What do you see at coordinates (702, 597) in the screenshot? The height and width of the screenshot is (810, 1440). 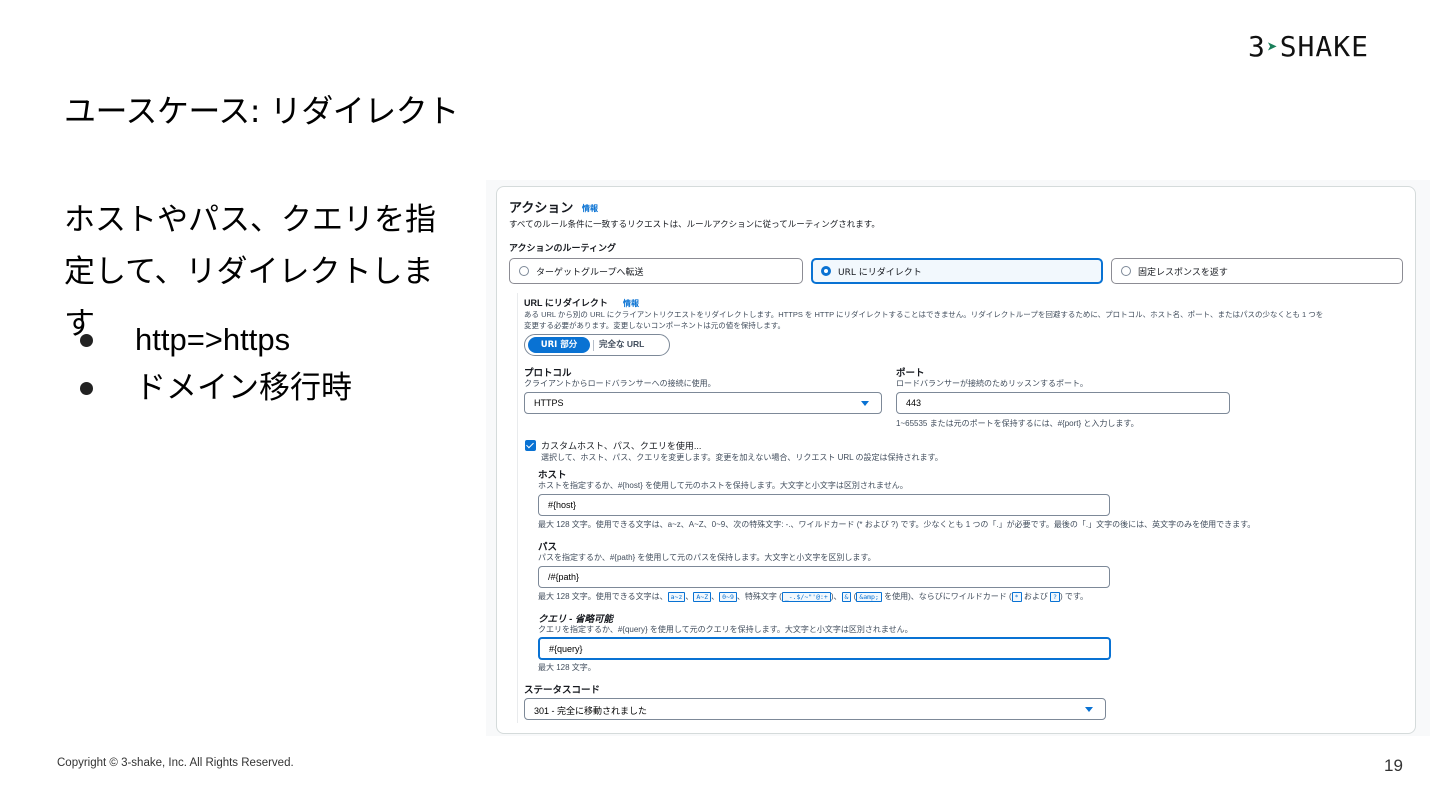 I see `path-hint-code: A~Z` at bounding box center [702, 597].